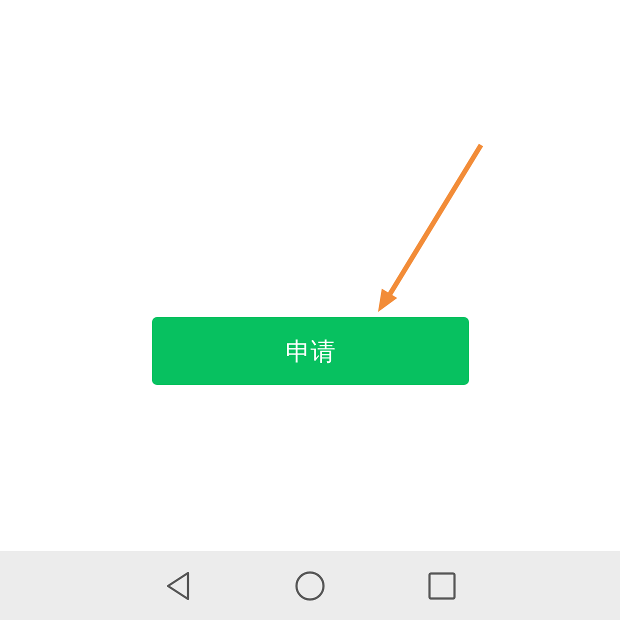 The width and height of the screenshot is (620, 620). I want to click on recents-button, so click(442, 586).